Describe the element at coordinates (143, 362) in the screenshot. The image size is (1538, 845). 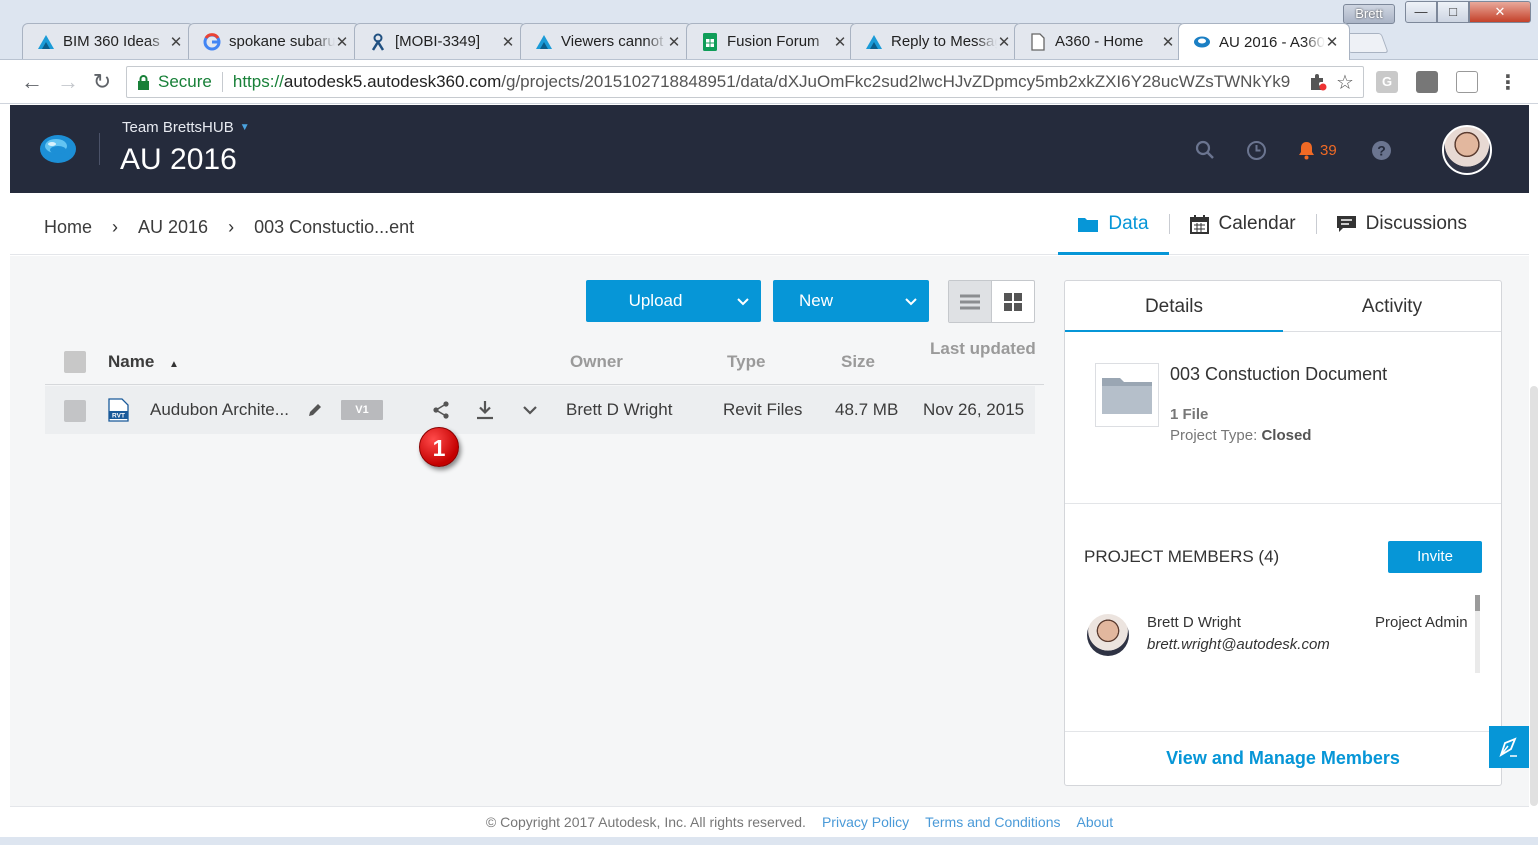
I see `column-name-header: Name ▲` at that location.